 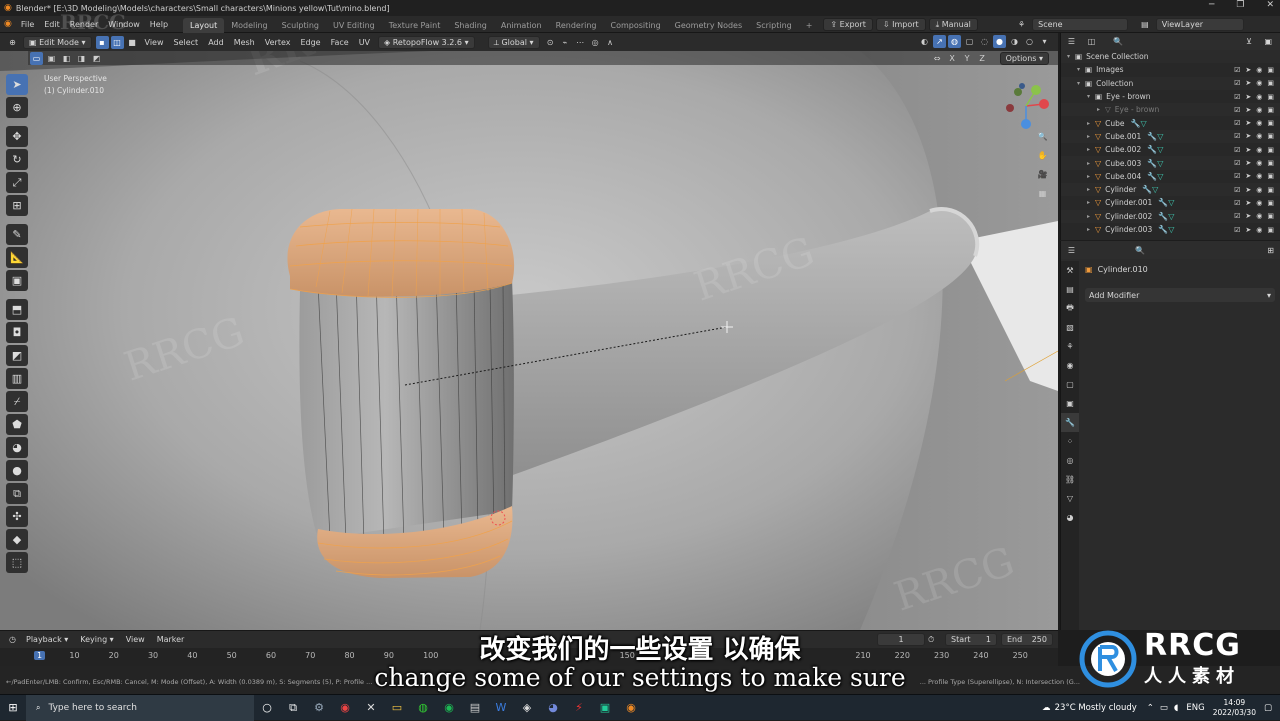 What do you see at coordinates (1170, 229) in the screenshot?
I see `outliner-row: ▸ ▽ Cylinder.003 🔧▽ ☑ ➤ ◉ ▣` at bounding box center [1170, 229].